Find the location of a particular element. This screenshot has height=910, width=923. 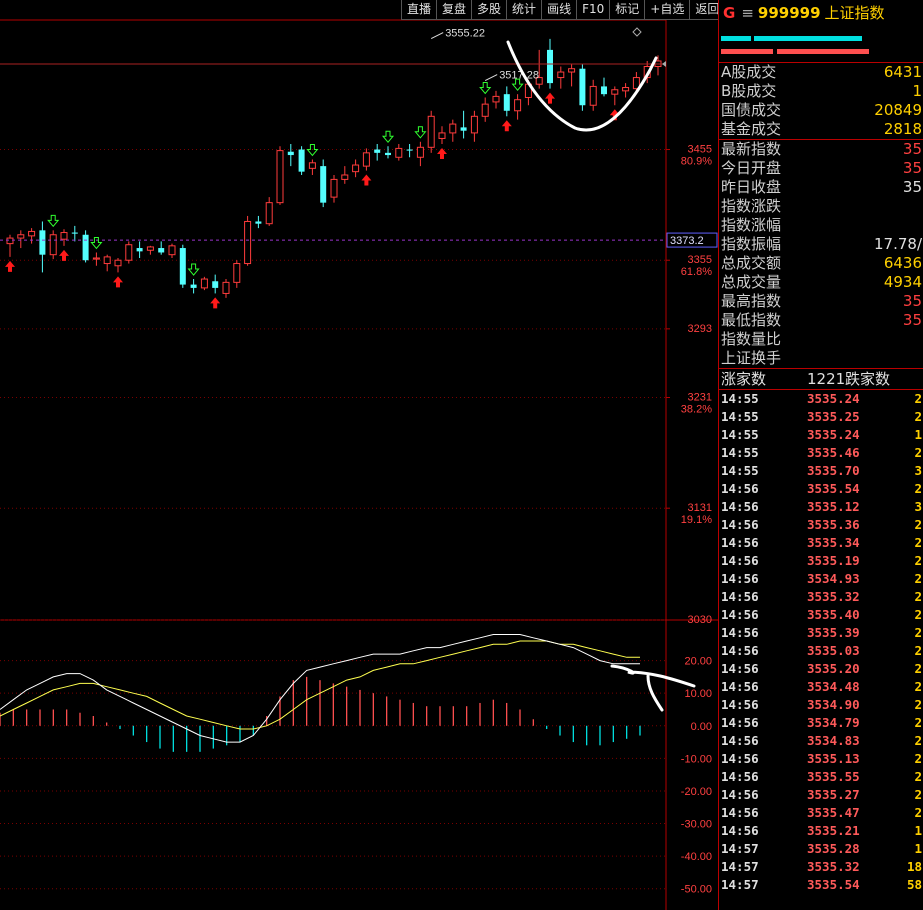

stat-row: 国债成交 20849 is located at coordinates (821, 110).